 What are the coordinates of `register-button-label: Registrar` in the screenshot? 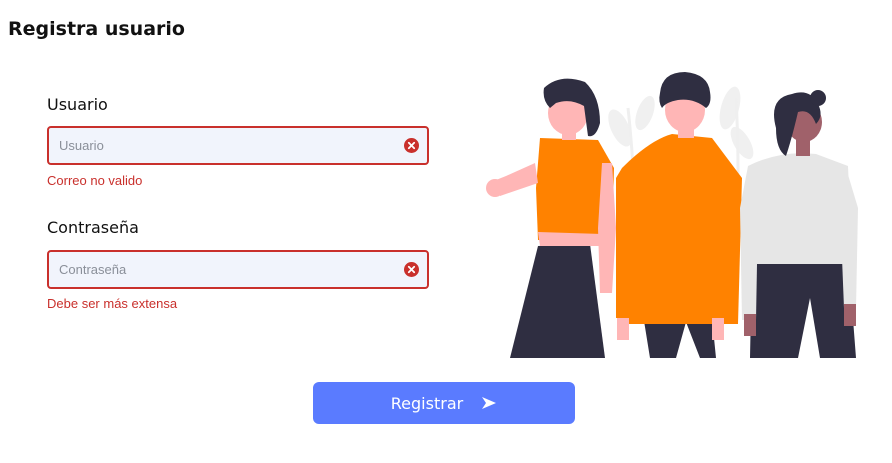 It's located at (427, 403).